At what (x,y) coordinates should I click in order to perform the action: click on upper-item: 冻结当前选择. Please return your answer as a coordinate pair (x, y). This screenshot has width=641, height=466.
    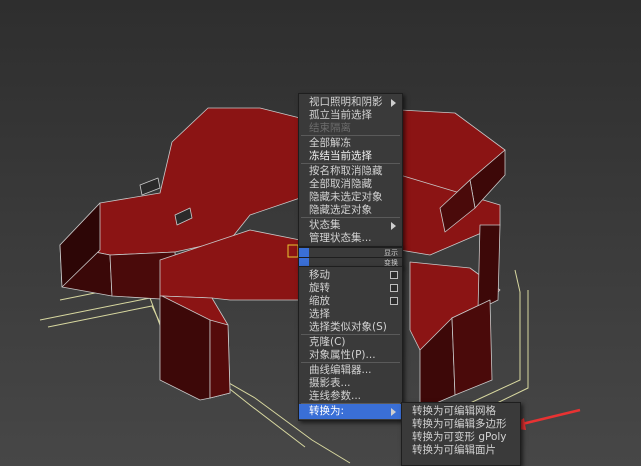
    Looking at the image, I should click on (350, 156).